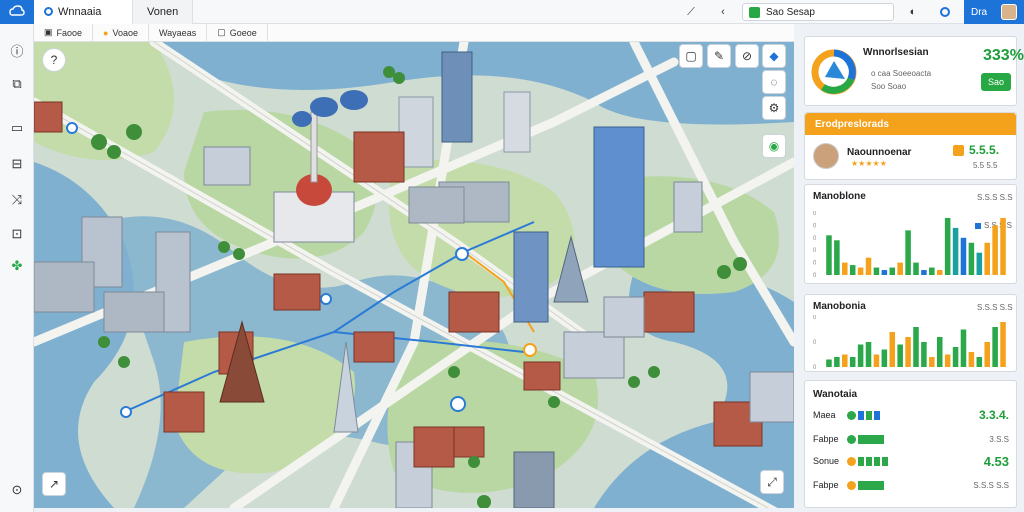 The height and width of the screenshot is (512, 1024). I want to click on route-icon: ⟋, so click(691, 12).